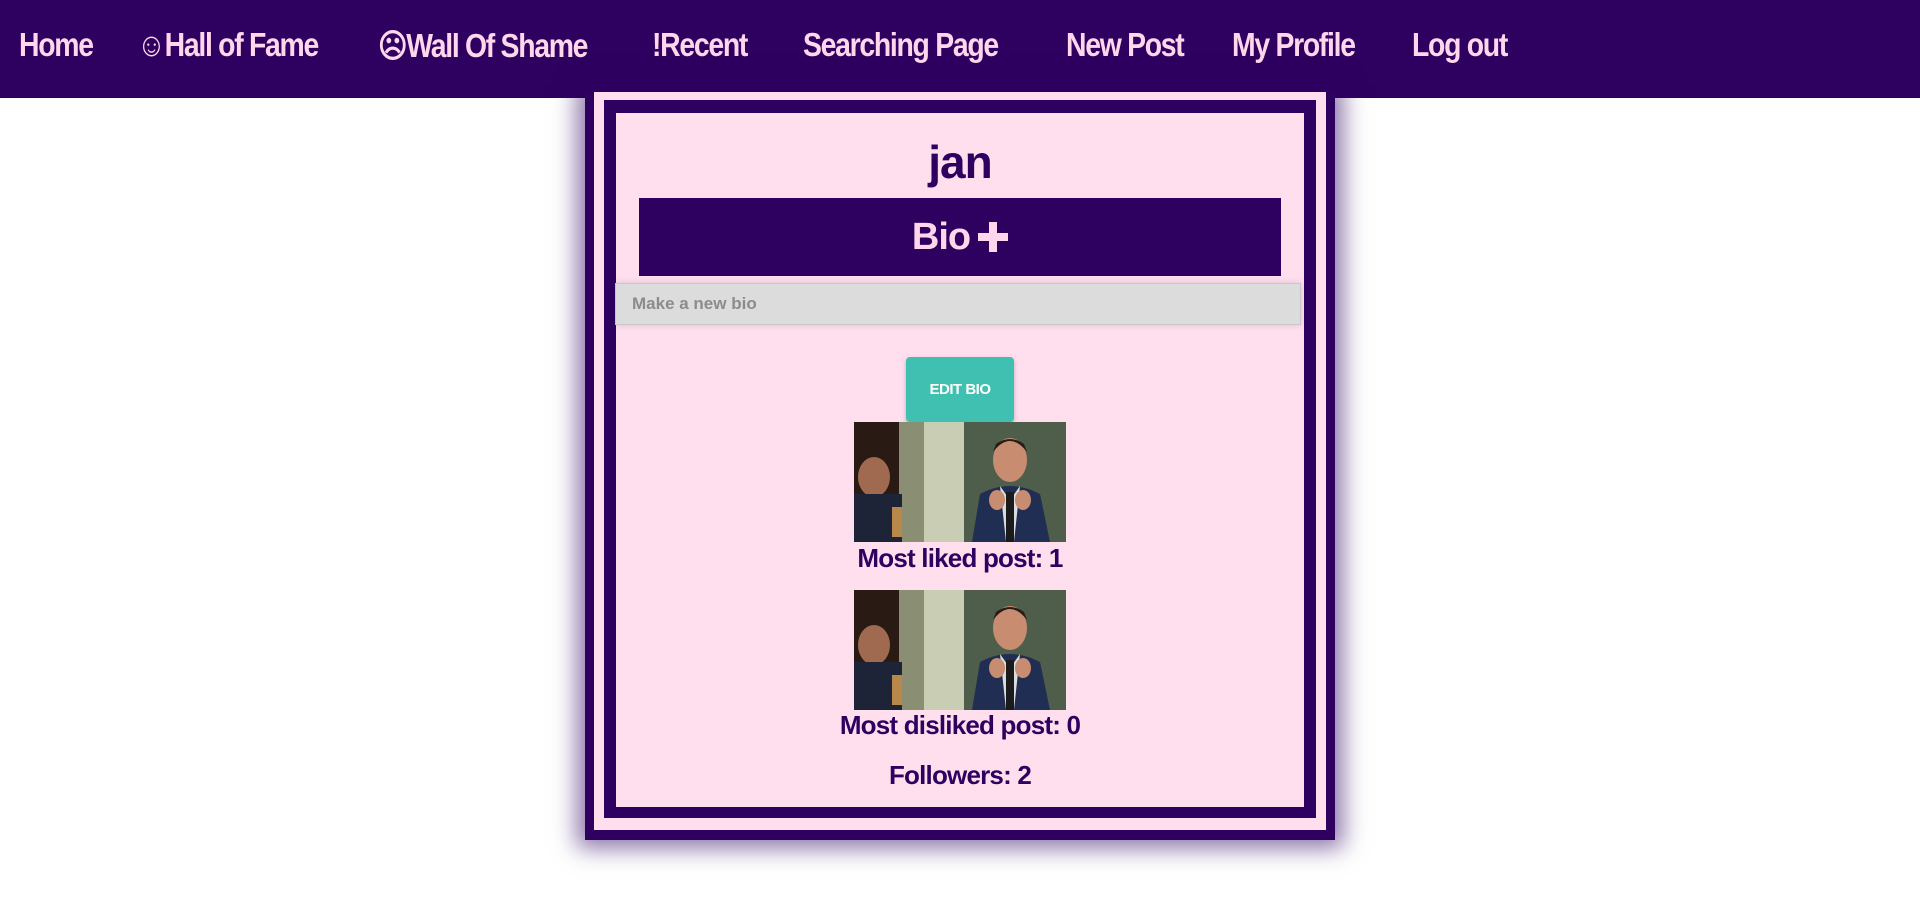  I want to click on most-disliked-post-label: Most disliked post: 0, so click(960, 725).